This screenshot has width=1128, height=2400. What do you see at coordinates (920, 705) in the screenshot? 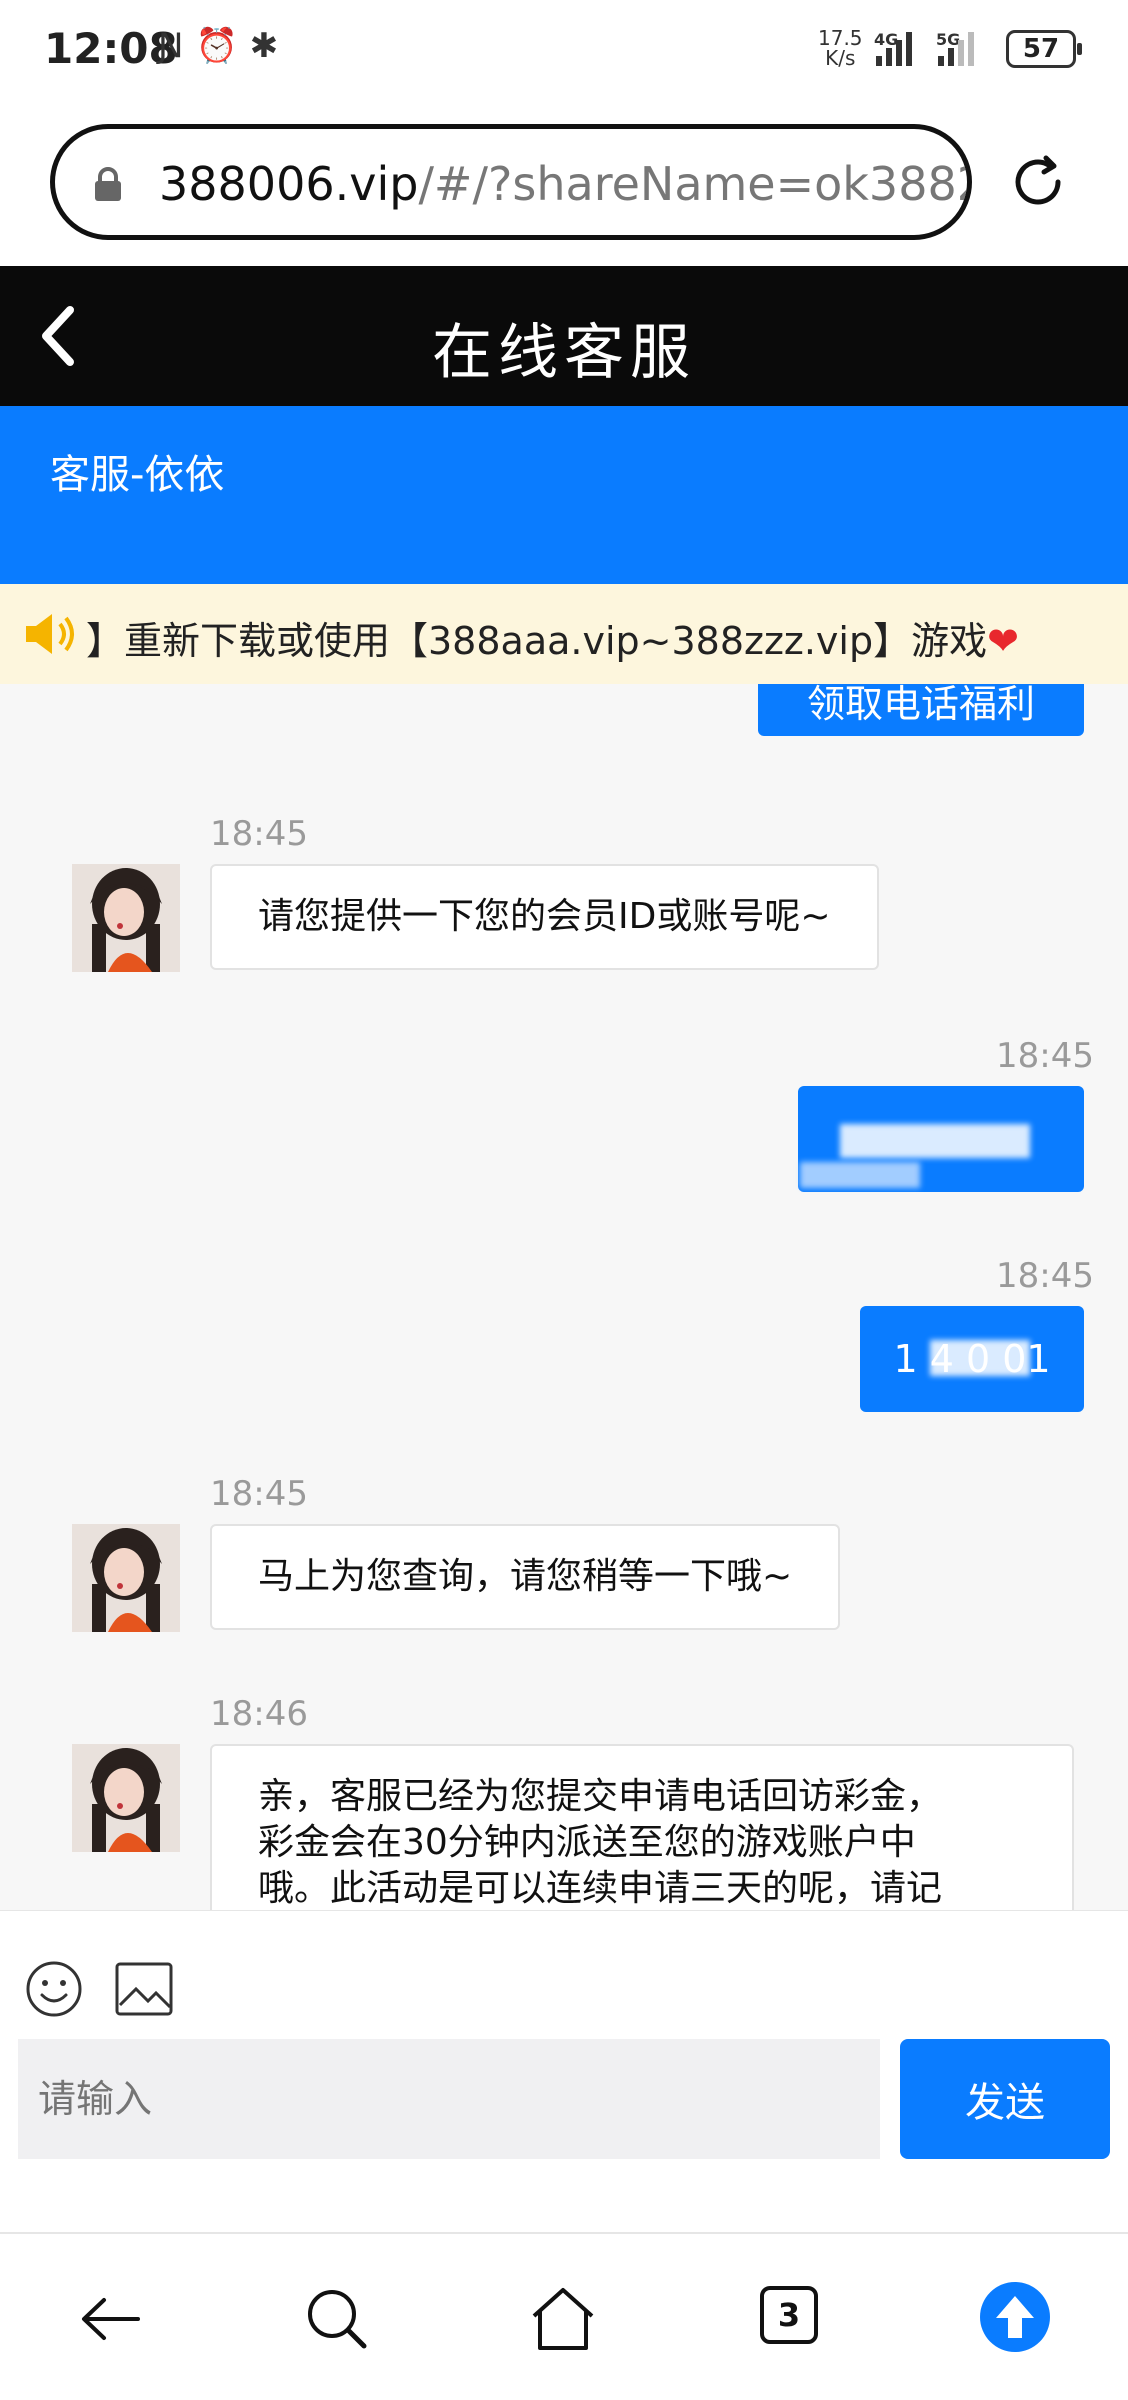
I see `message-text: 领取电话福利` at bounding box center [920, 705].